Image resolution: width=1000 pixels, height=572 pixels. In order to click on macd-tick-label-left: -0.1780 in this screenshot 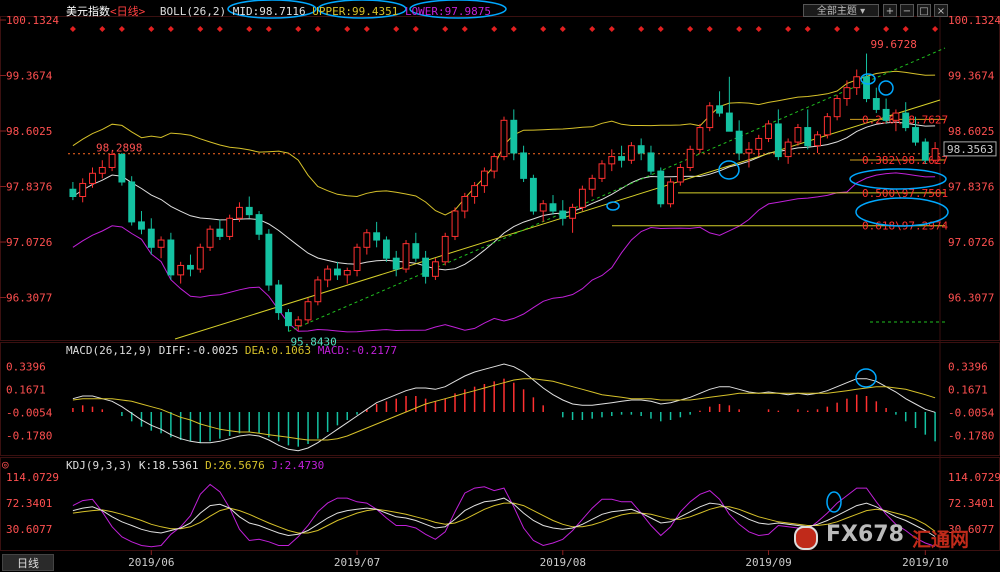, I will do `click(29, 436)`.